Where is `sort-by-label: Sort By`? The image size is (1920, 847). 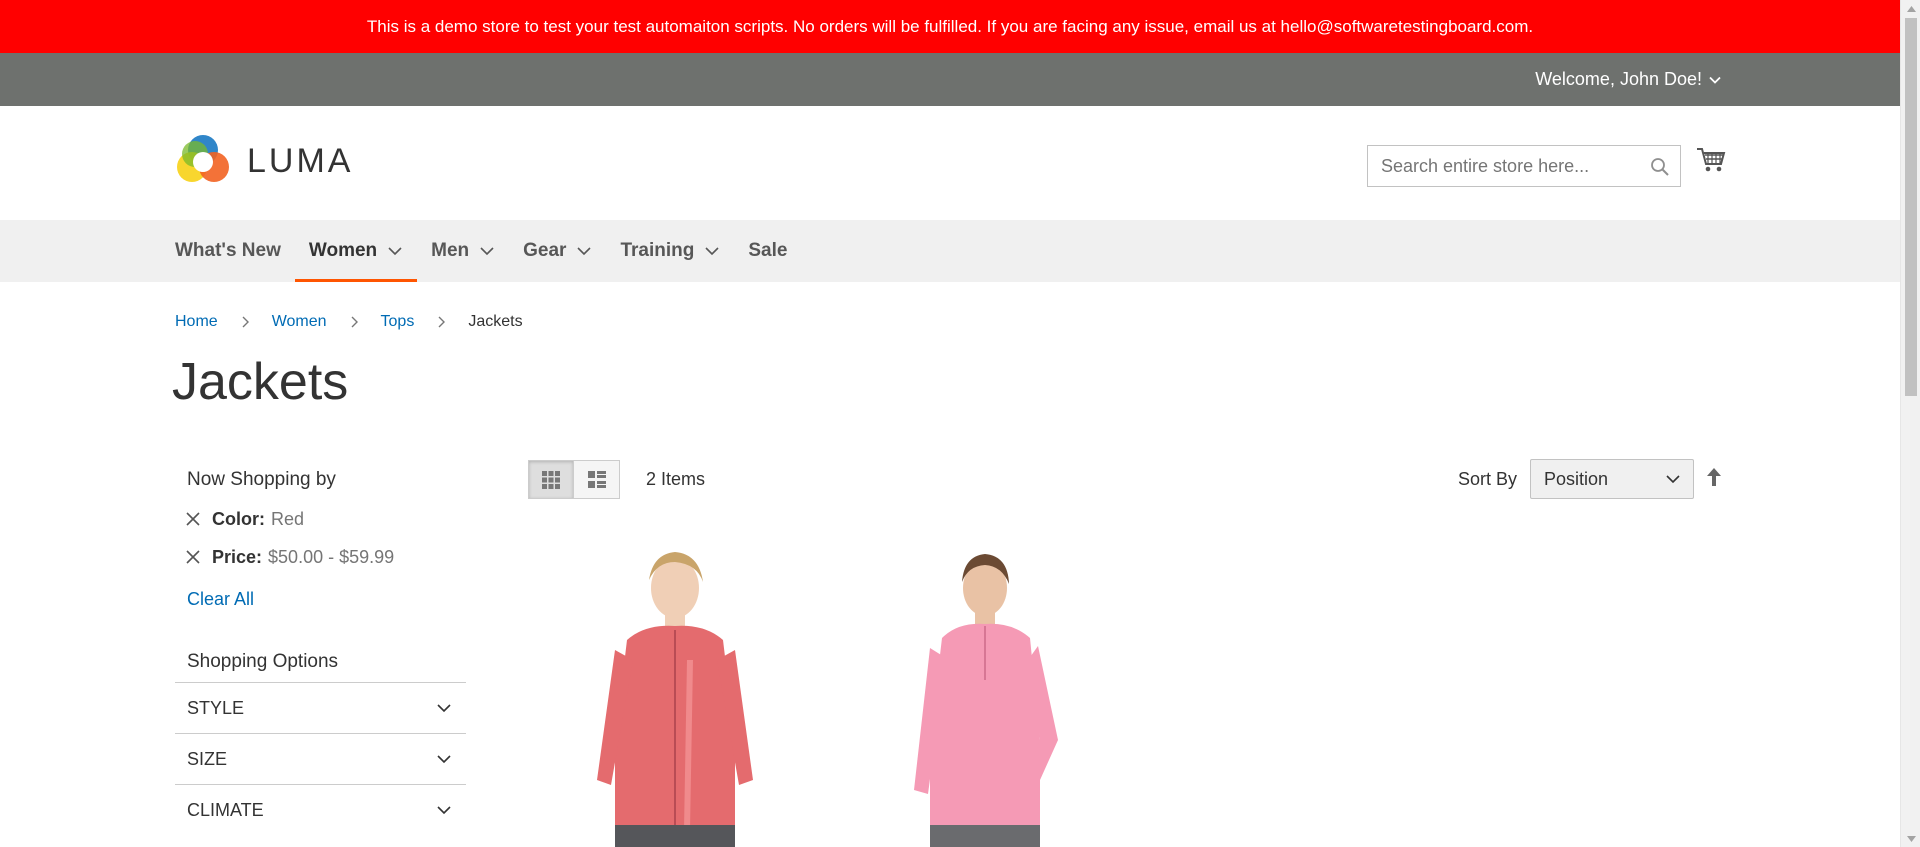
sort-by-label: Sort By is located at coordinates (1488, 479).